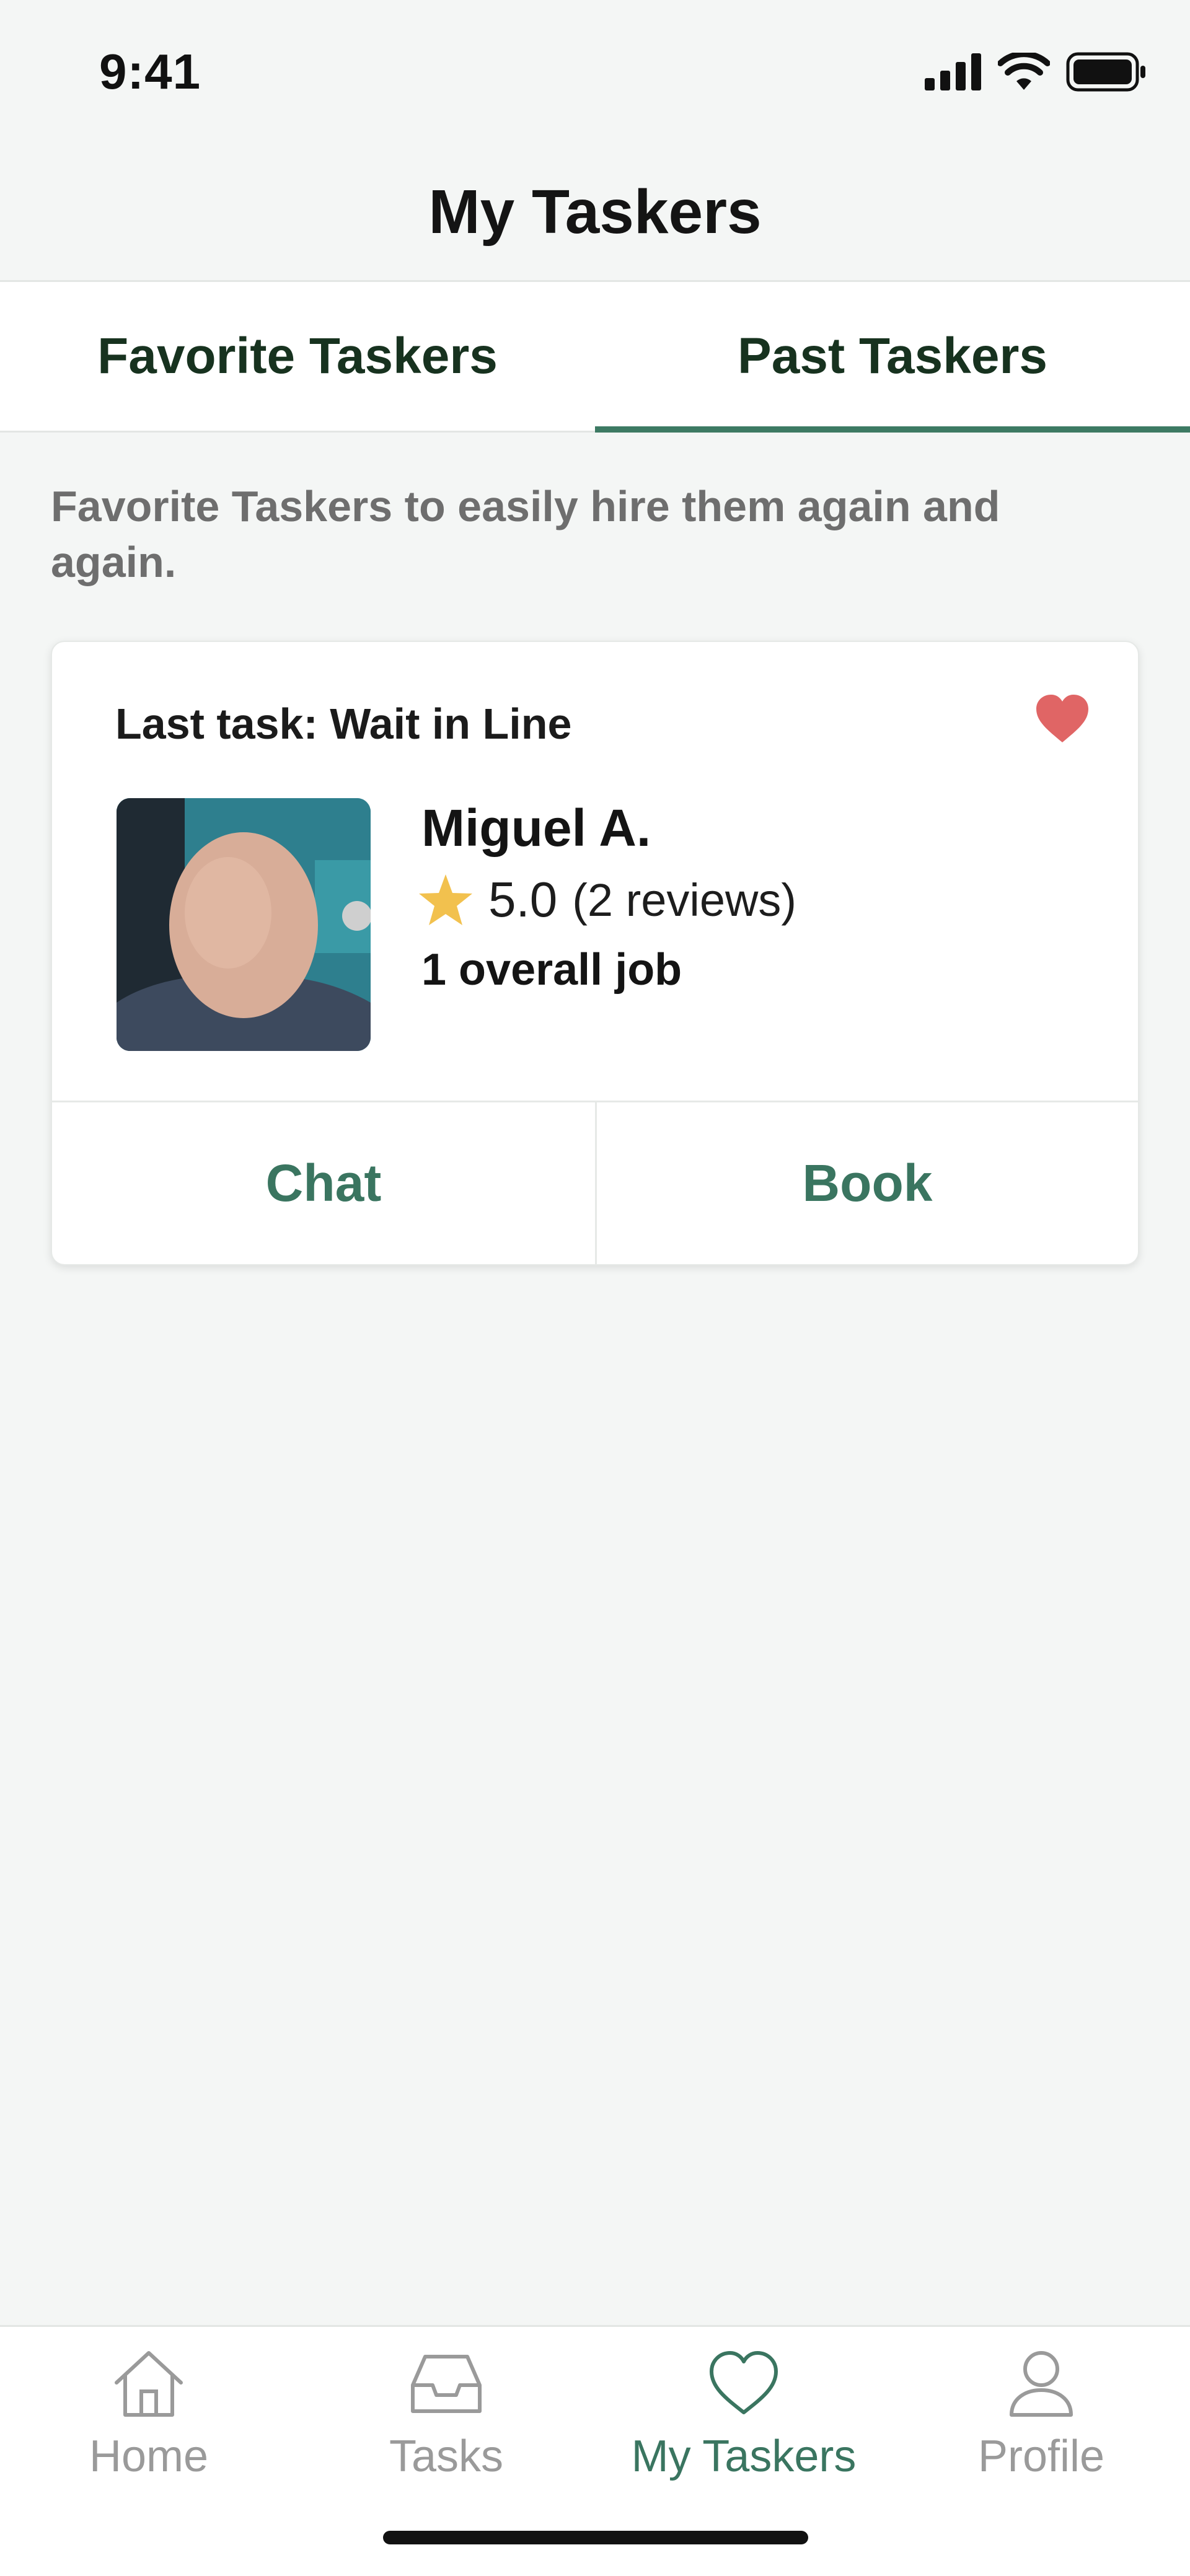 Image resolution: width=1190 pixels, height=2576 pixels. I want to click on status-icons, so click(1036, 72).